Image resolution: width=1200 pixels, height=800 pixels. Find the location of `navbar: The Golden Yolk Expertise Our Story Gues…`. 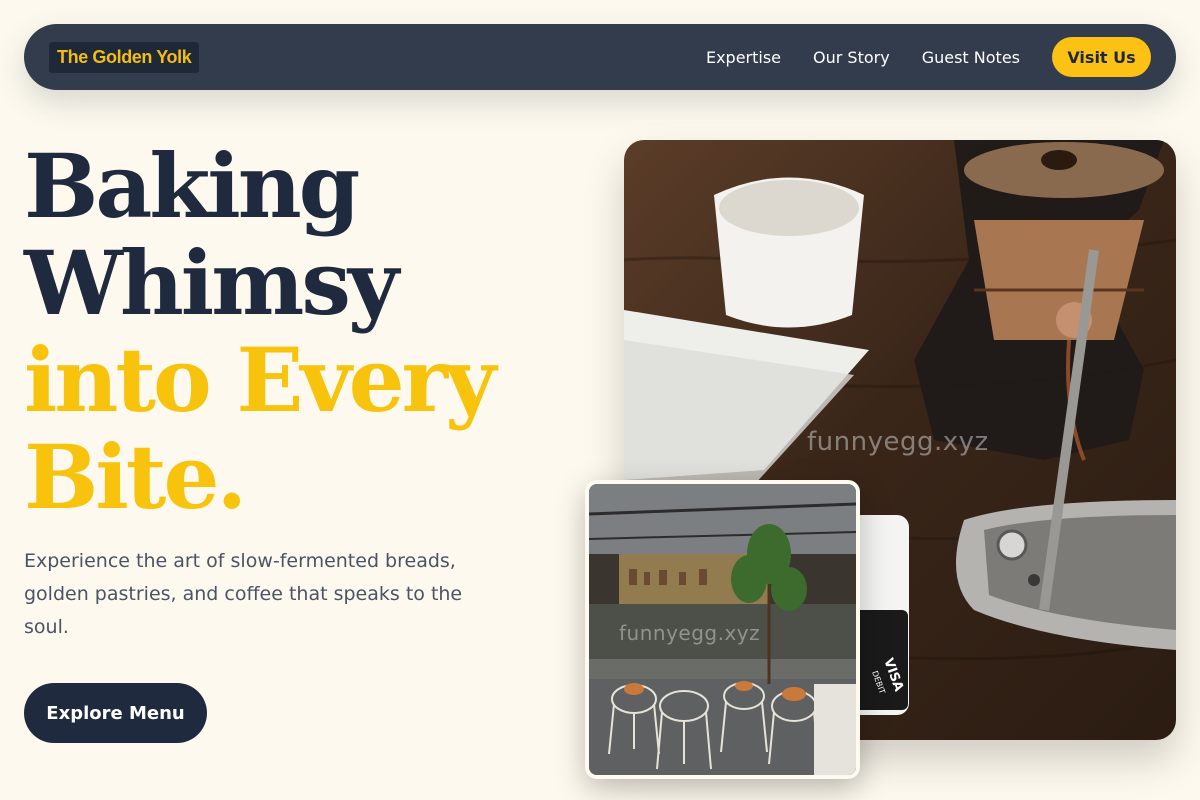

navbar: The Golden Yolk Expertise Our Story Gues… is located at coordinates (600, 57).